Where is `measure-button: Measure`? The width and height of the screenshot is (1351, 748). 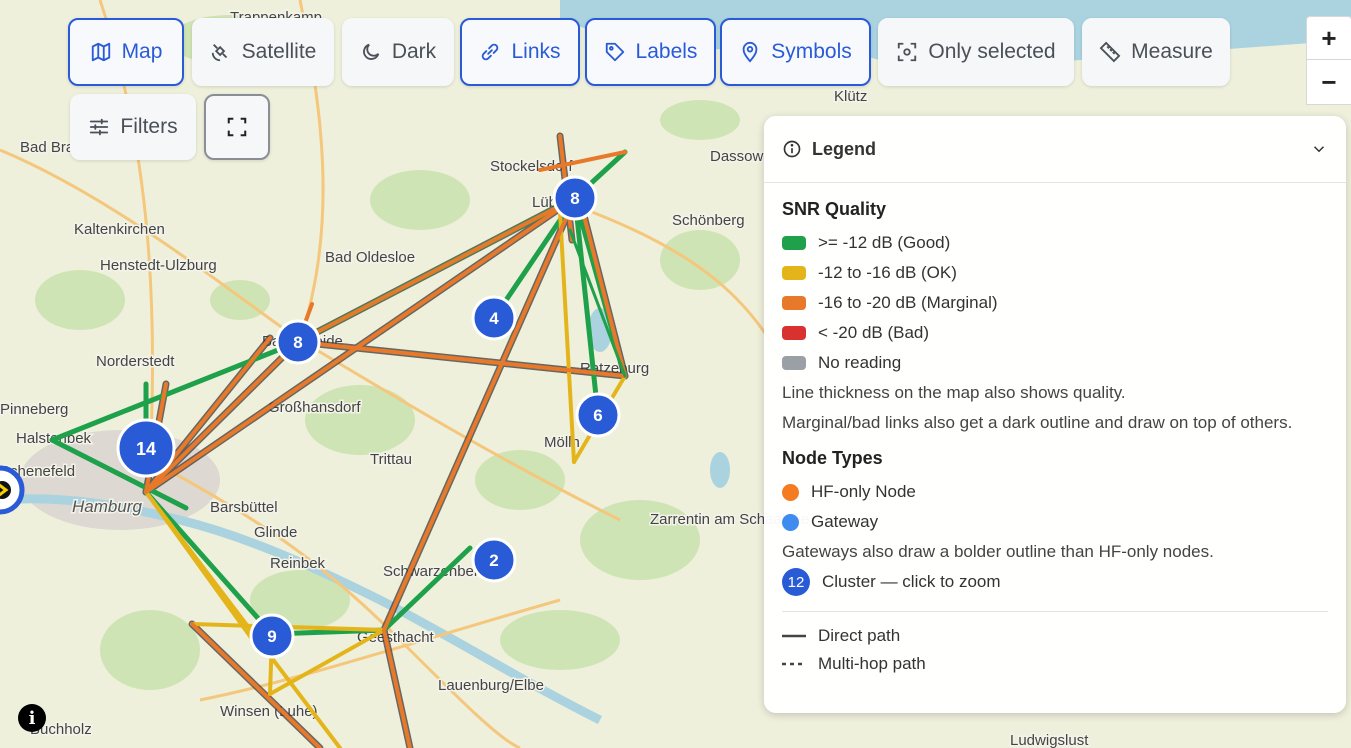 measure-button: Measure is located at coordinates (1156, 52).